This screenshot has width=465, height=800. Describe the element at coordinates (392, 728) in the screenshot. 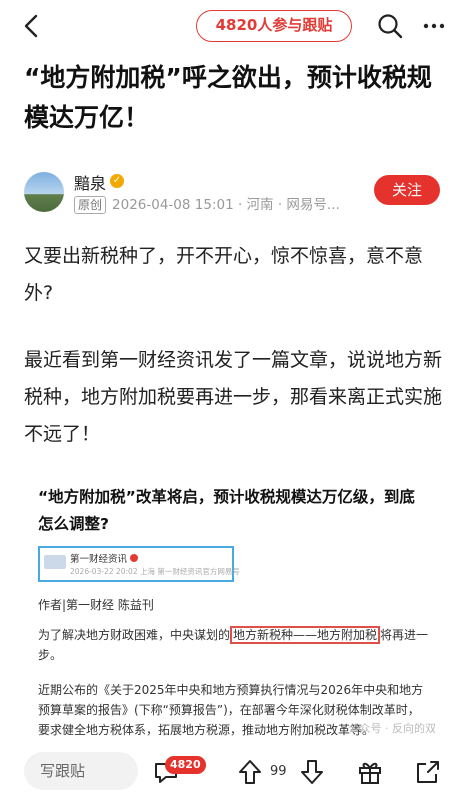

I see `watermark: 公众号 · 反向的双` at that location.